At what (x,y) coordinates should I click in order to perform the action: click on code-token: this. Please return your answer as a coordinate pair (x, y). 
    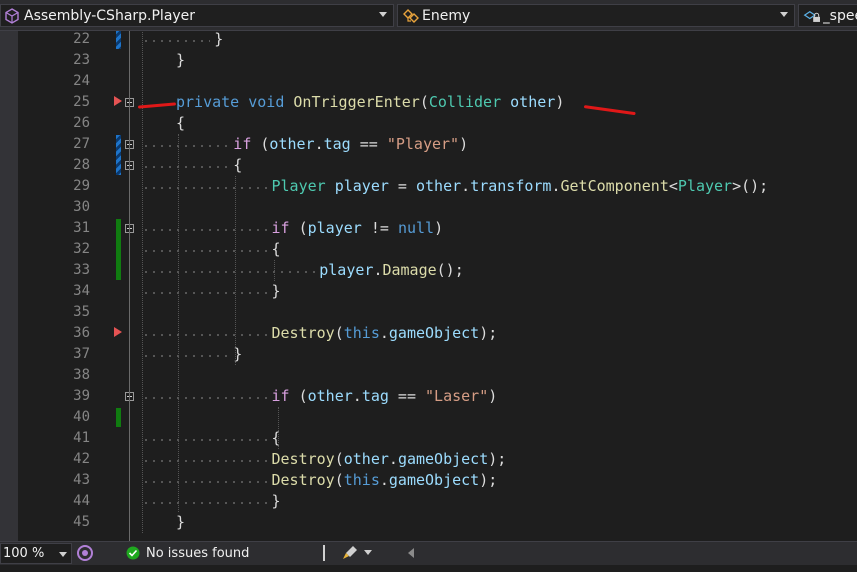
    Looking at the image, I should click on (361, 333).